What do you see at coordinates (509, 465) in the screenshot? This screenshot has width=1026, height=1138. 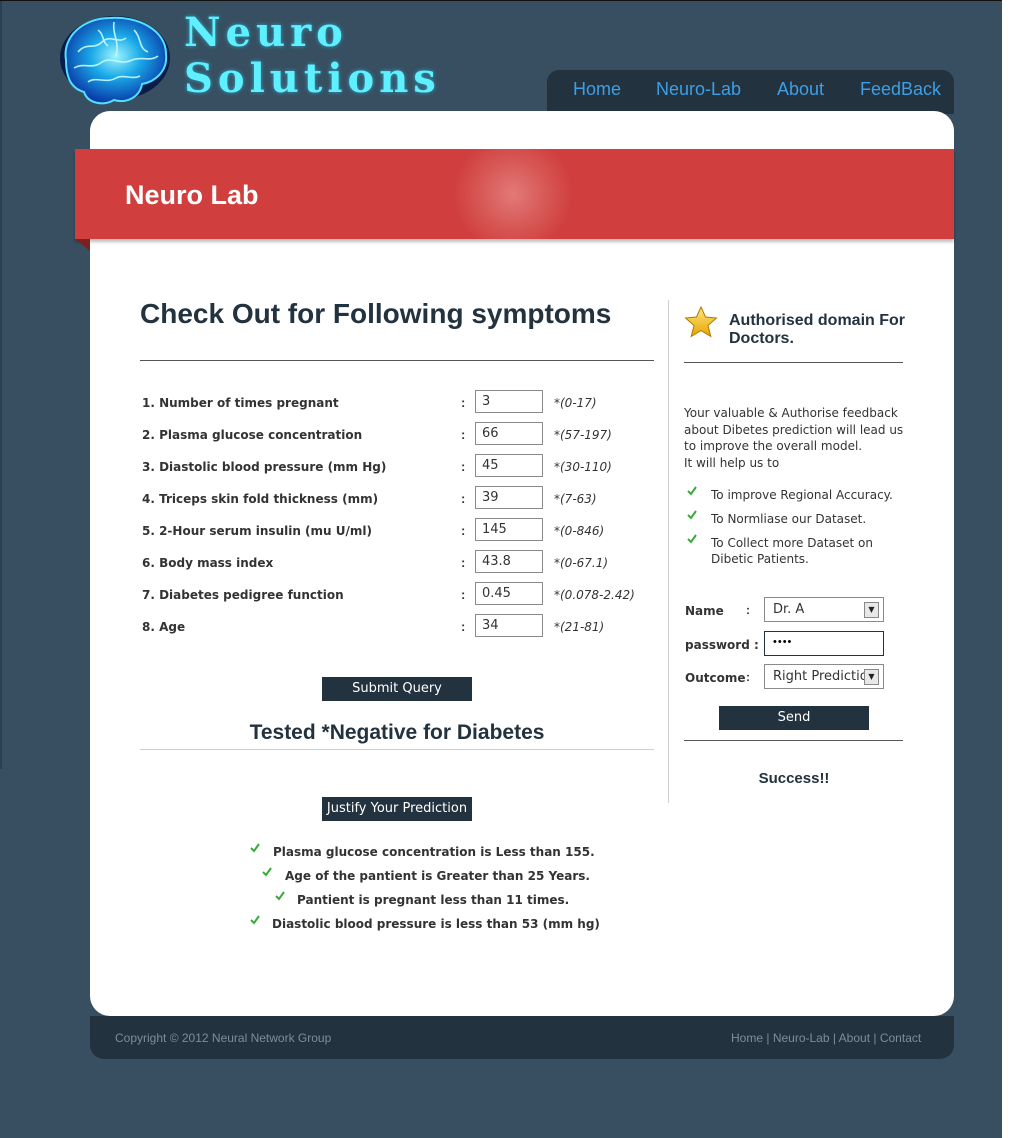 I see `blood-pressure-input: 45` at bounding box center [509, 465].